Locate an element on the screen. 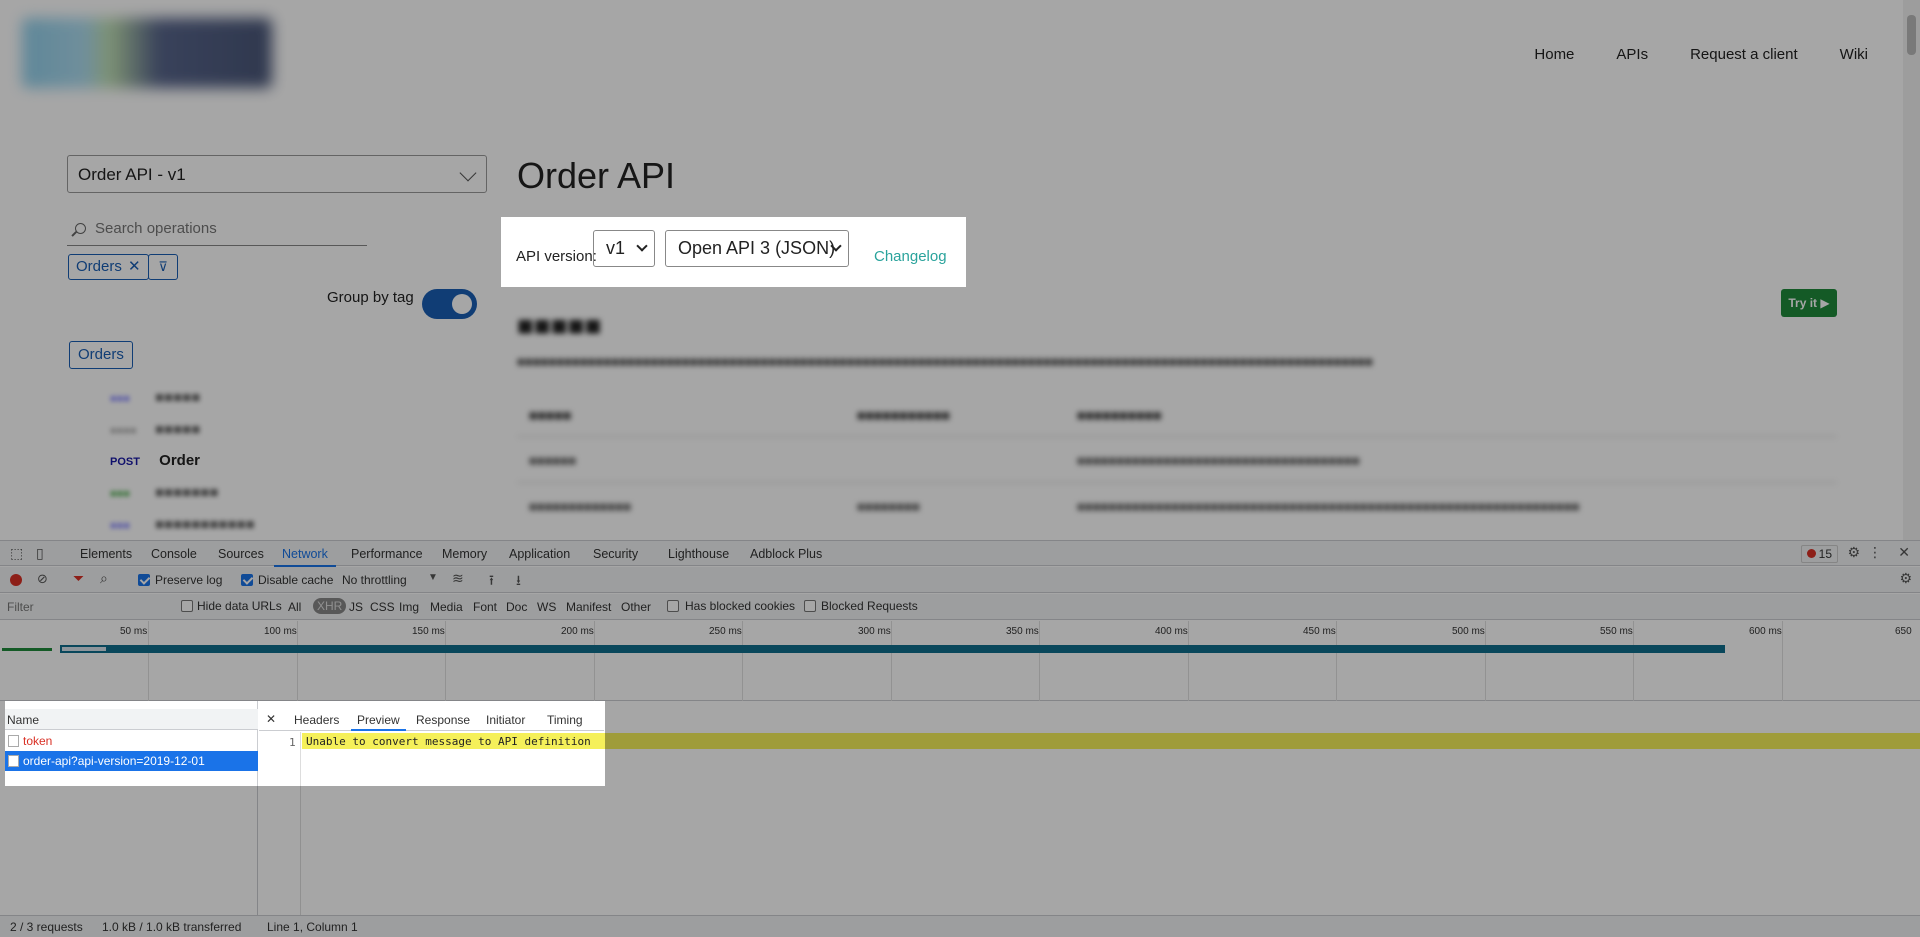  tab-timing: Timing is located at coordinates (565, 720).